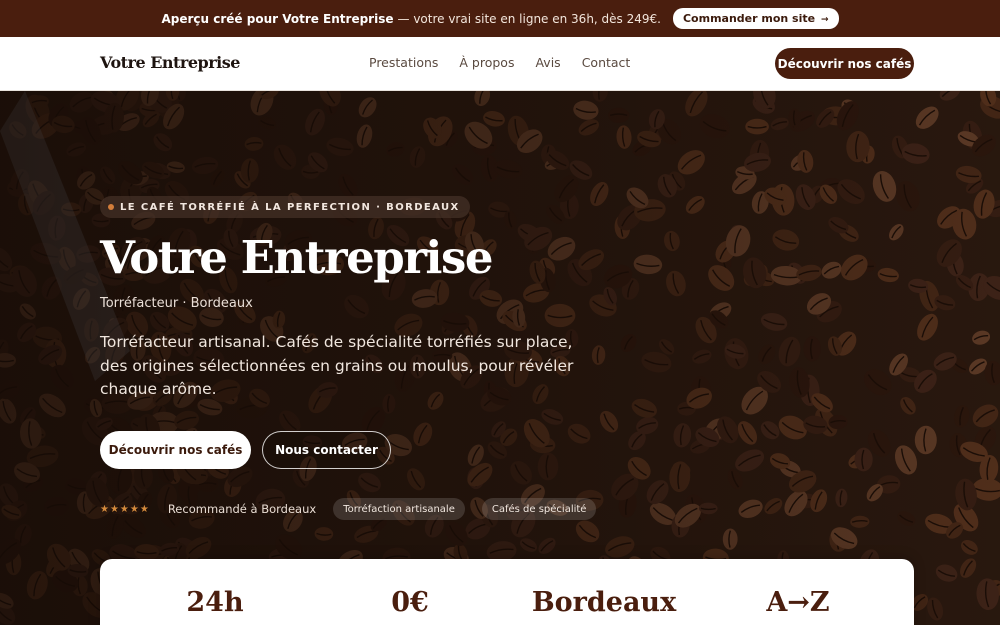  I want to click on kicker-dot-icon, so click(111, 207).